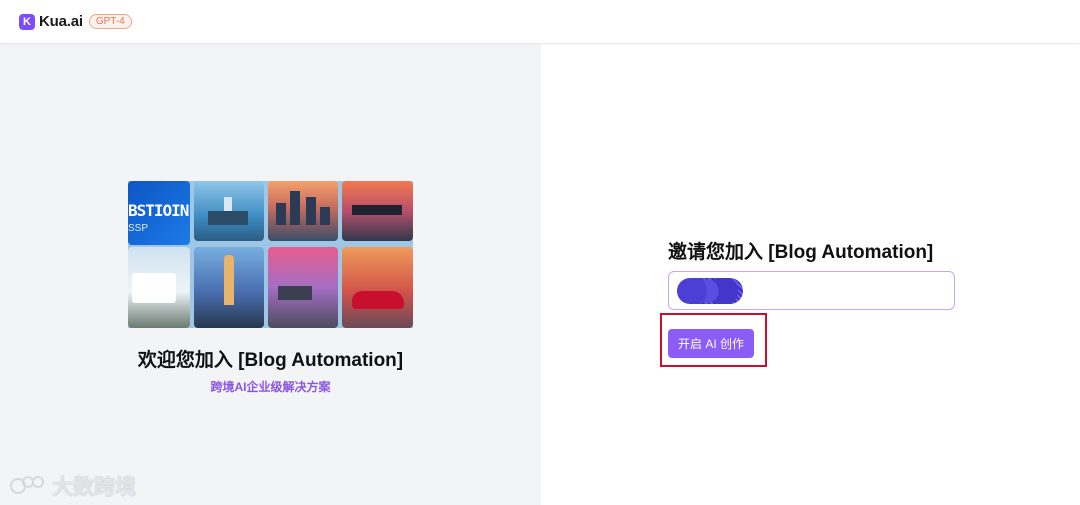  Describe the element at coordinates (61, 21) in the screenshot. I see `logo-text: Kua.ai` at that location.